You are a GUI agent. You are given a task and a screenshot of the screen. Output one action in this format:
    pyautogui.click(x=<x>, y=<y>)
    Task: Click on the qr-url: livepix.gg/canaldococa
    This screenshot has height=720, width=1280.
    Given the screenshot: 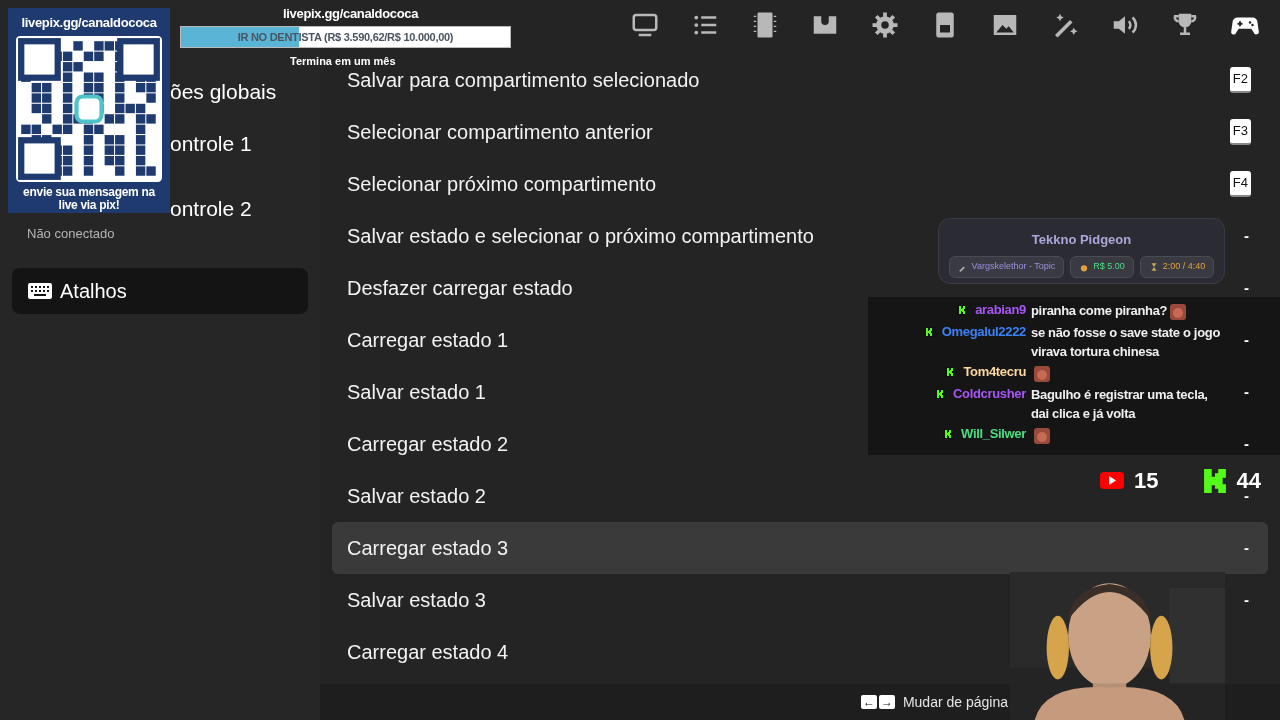 What is the action you would take?
    pyautogui.click(x=89, y=23)
    